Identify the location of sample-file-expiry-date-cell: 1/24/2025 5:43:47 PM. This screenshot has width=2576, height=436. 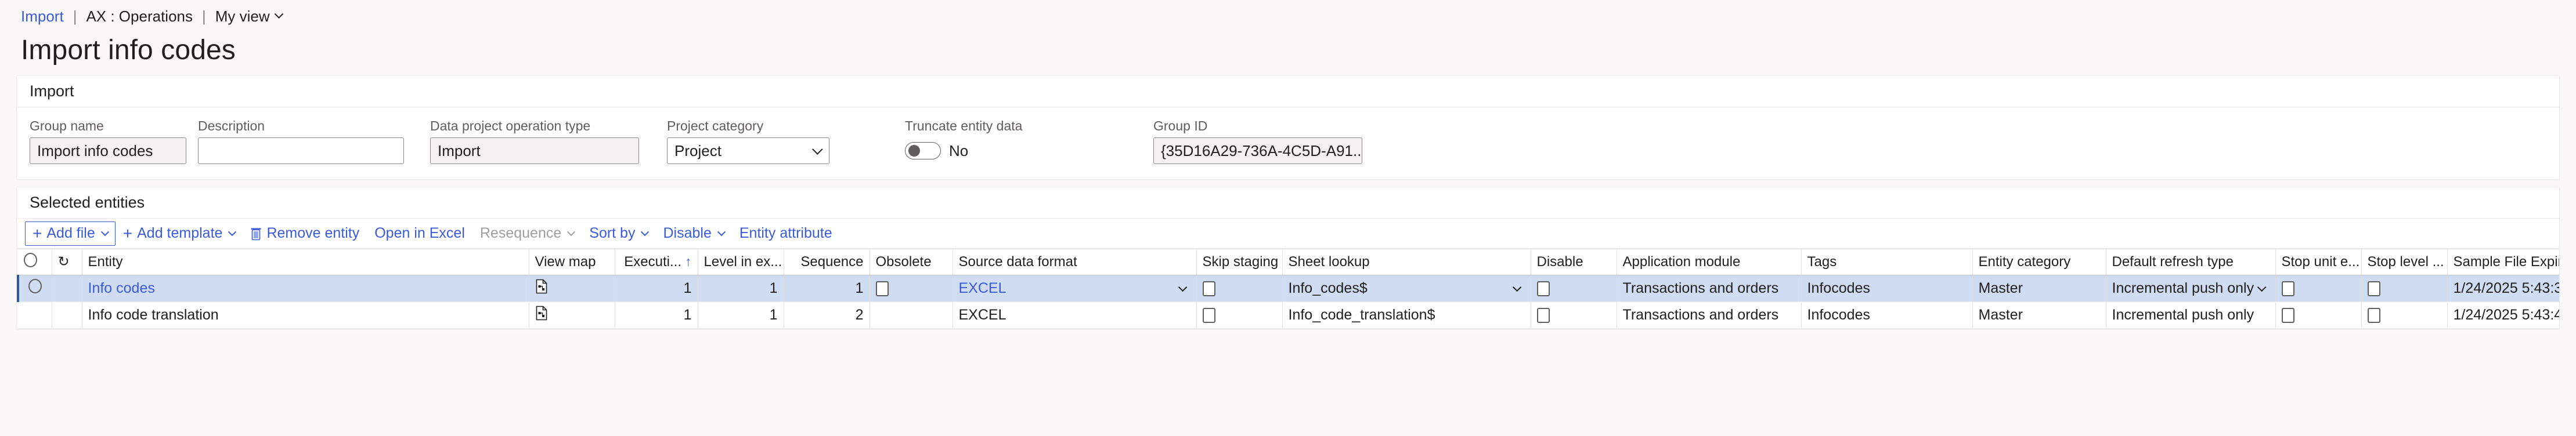
(2507, 315).